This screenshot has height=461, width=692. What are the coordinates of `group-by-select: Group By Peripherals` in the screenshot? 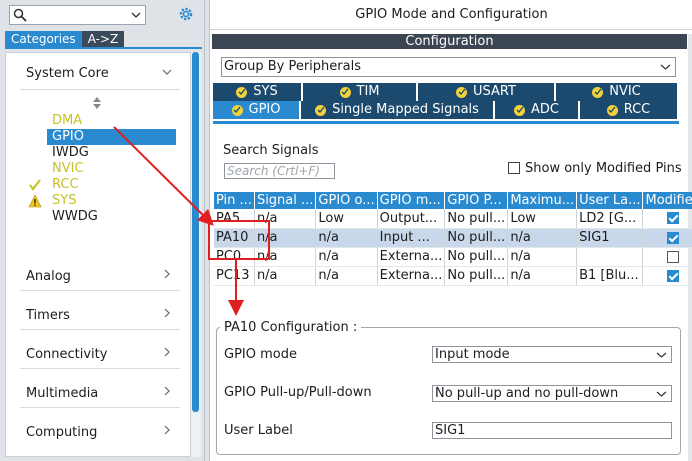 It's located at (448, 67).